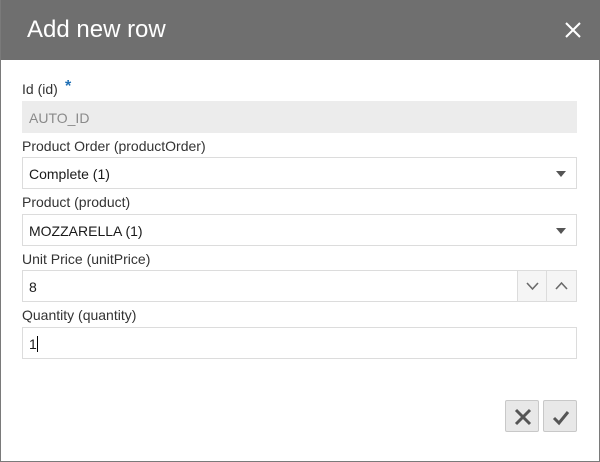 The width and height of the screenshot is (600, 462). What do you see at coordinates (33, 287) in the screenshot?
I see `unit-price-value: 8` at bounding box center [33, 287].